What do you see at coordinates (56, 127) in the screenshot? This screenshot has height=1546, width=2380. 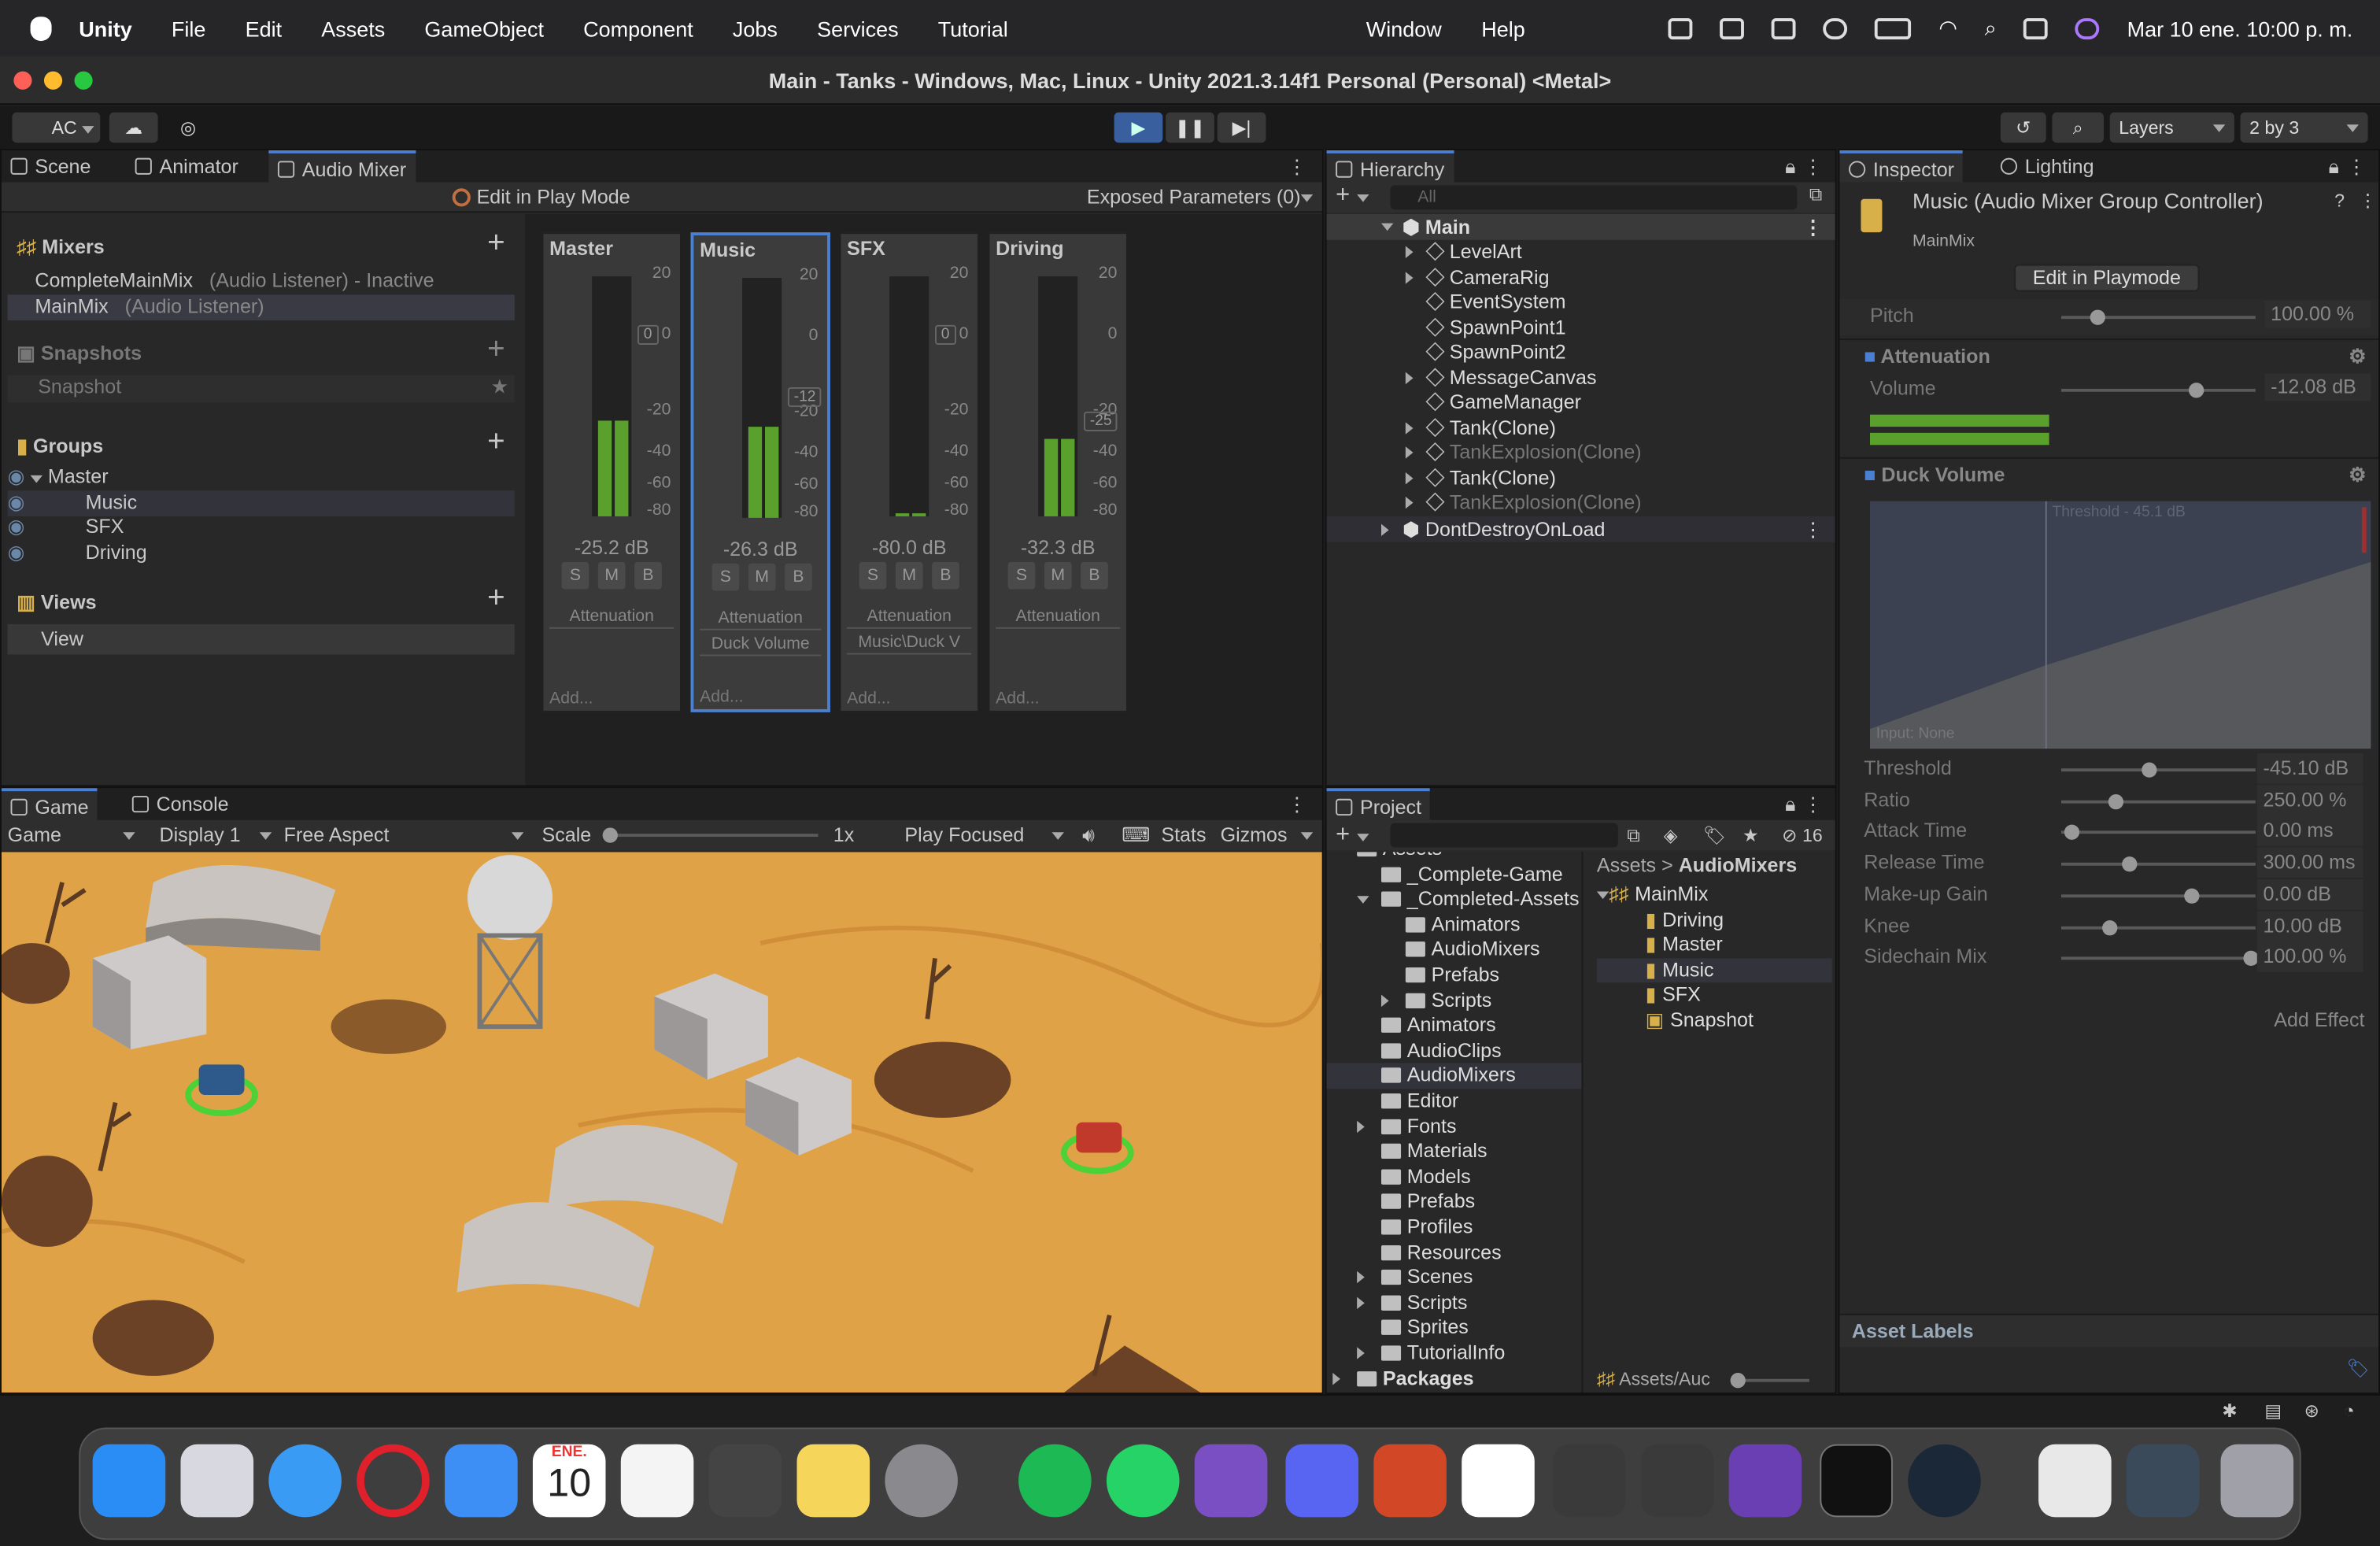 I see `account-dropdown: AC` at bounding box center [56, 127].